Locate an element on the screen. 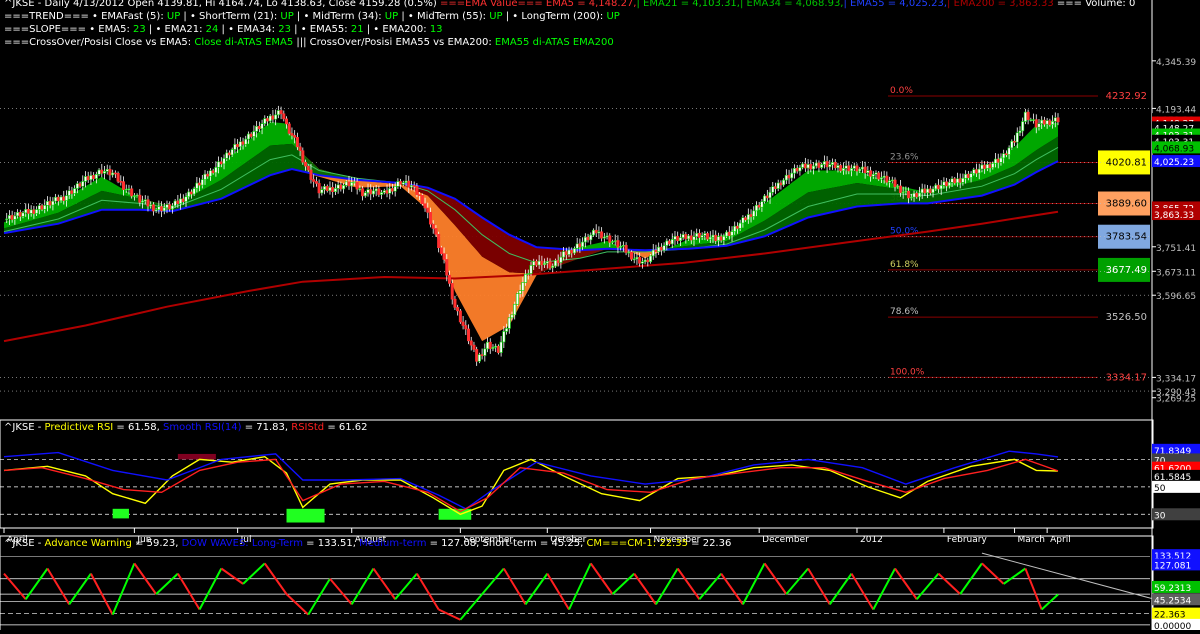 The image size is (1200, 634). legend-segment: Advance Warning is located at coordinates (88, 543).